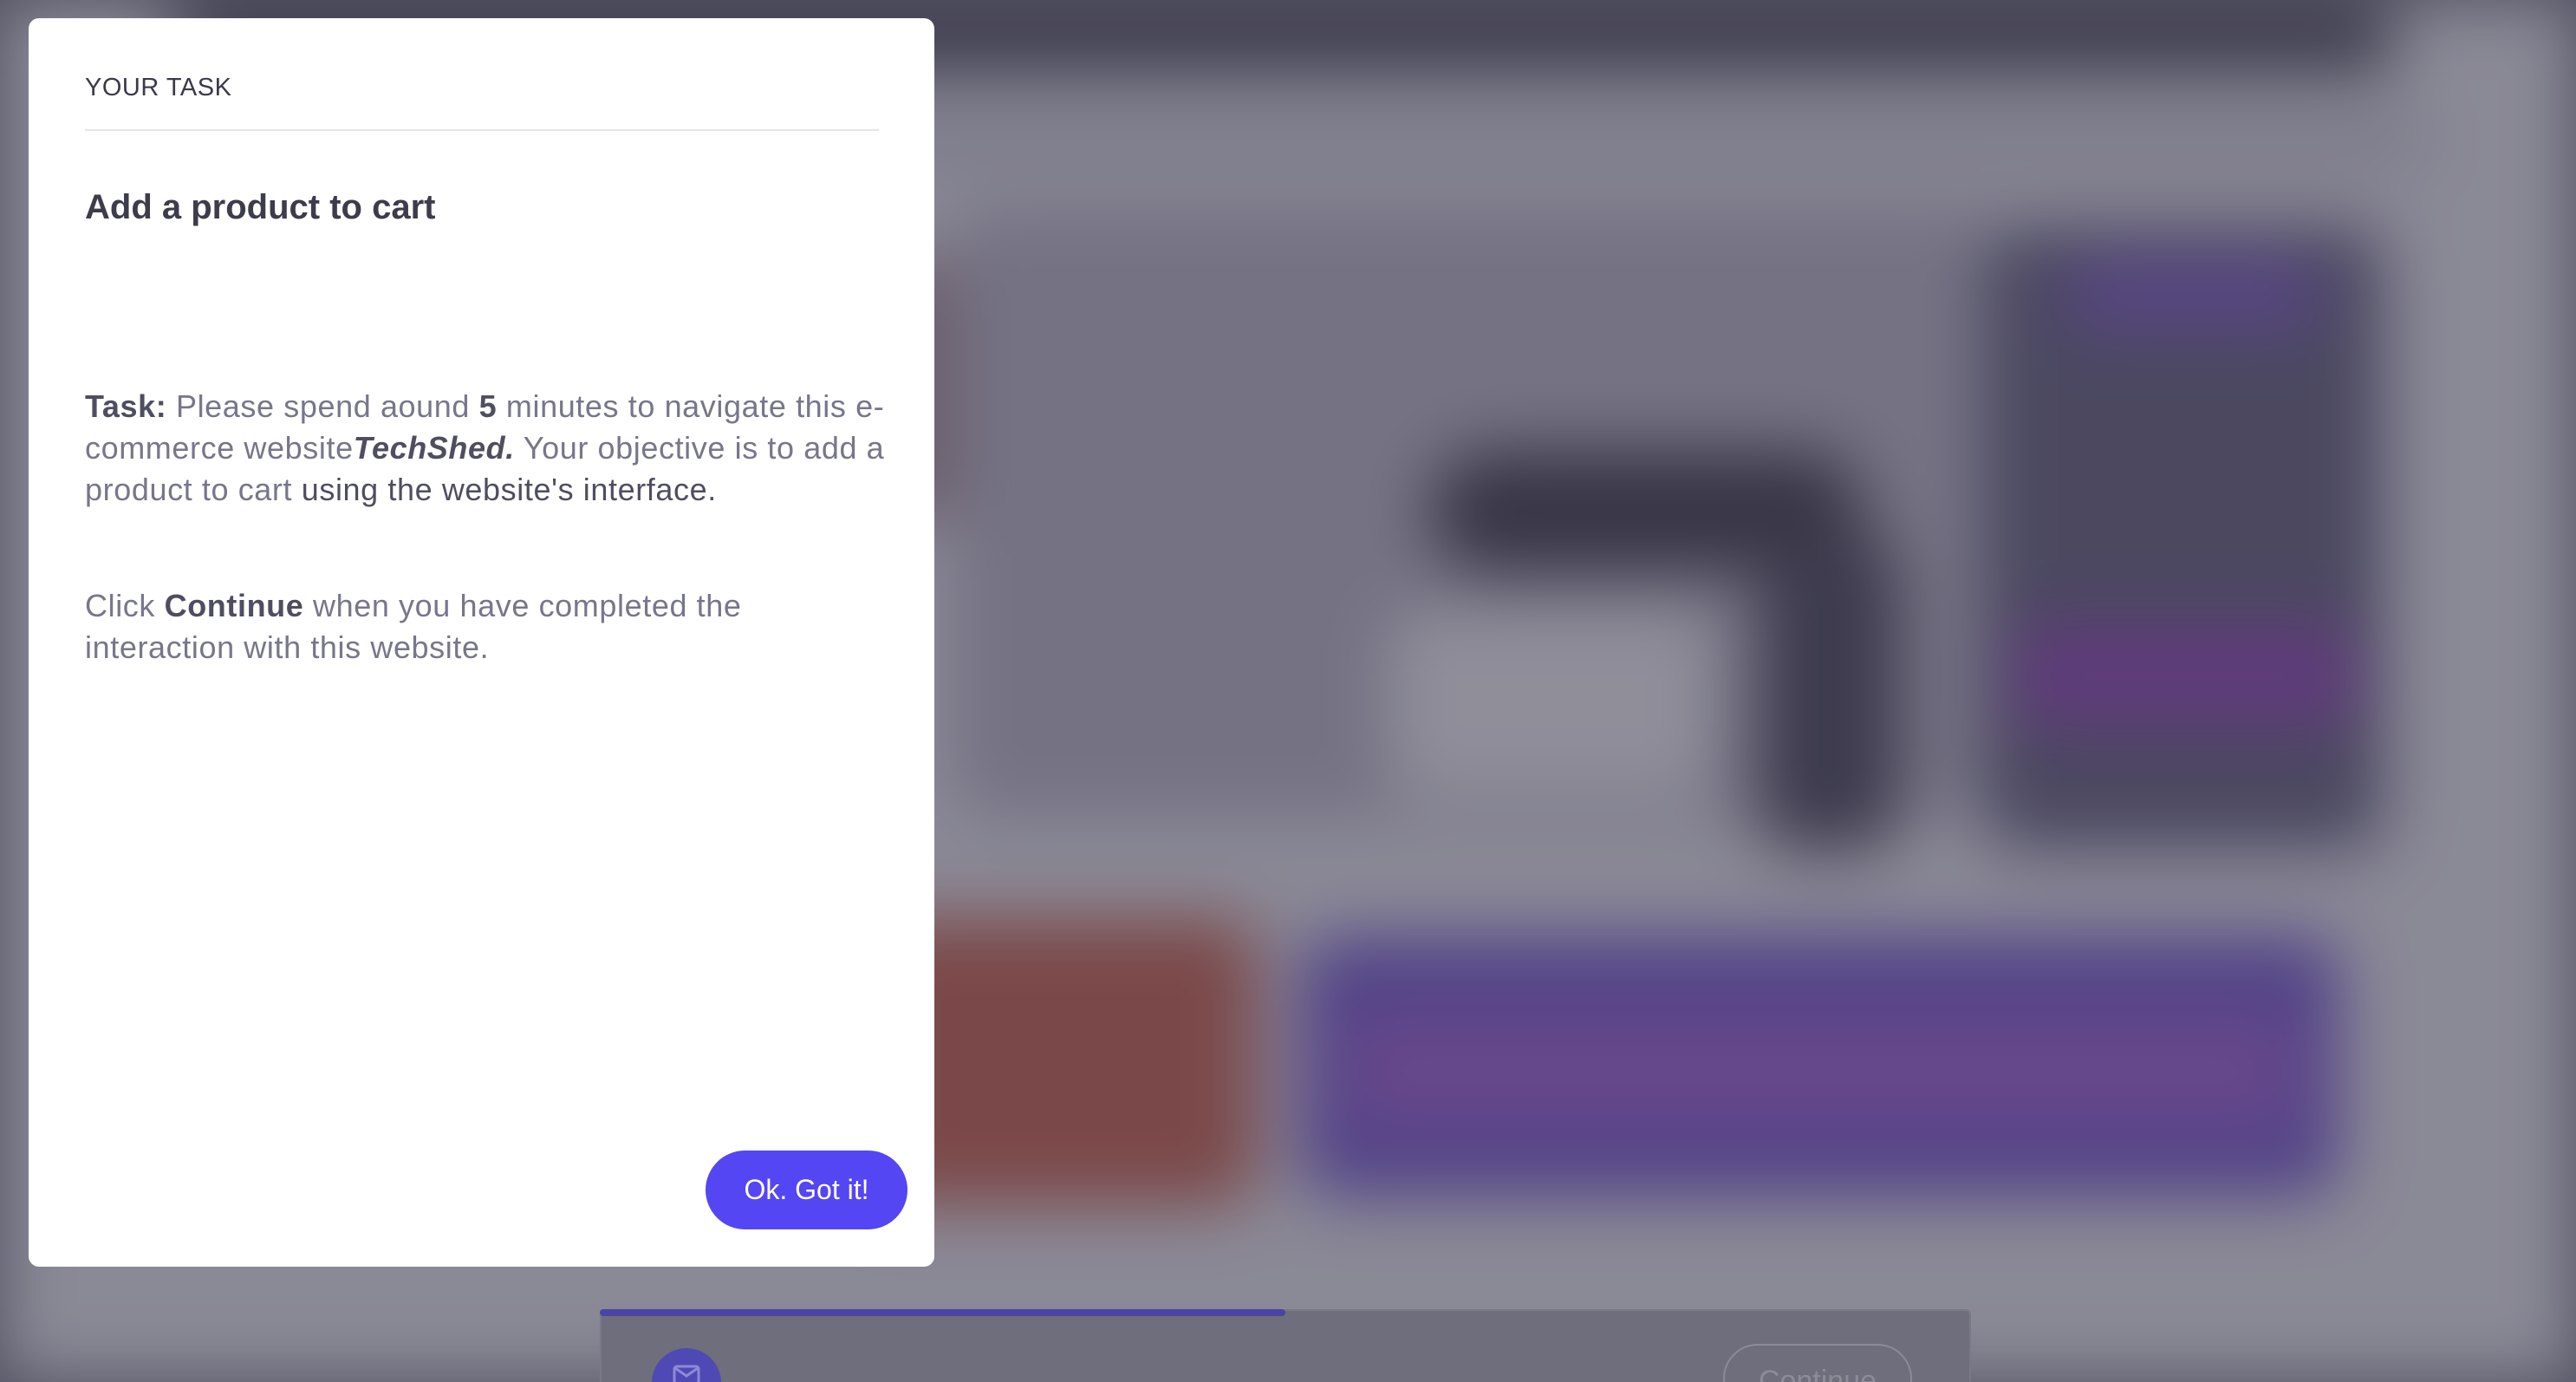 This screenshot has height=1382, width=2576. What do you see at coordinates (125, 605) in the screenshot?
I see `instruction-prefix: Click` at bounding box center [125, 605].